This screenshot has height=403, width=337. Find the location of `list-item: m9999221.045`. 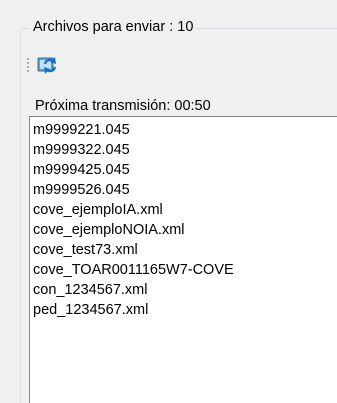

list-item: m9999221.045 is located at coordinates (185, 130).